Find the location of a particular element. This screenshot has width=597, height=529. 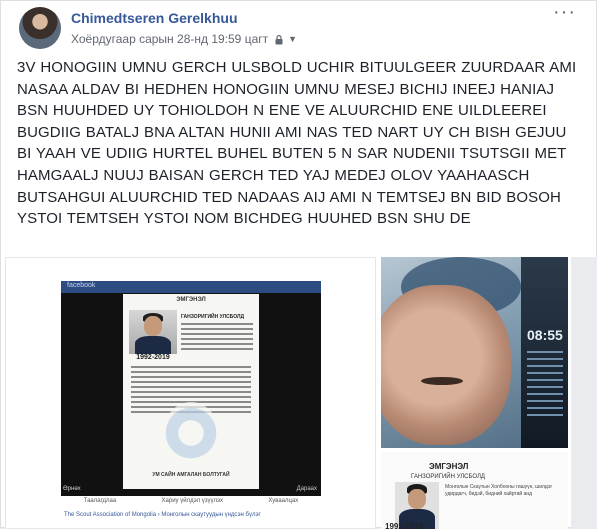

privacy-caret-icon: ▼ is located at coordinates (292, 39).